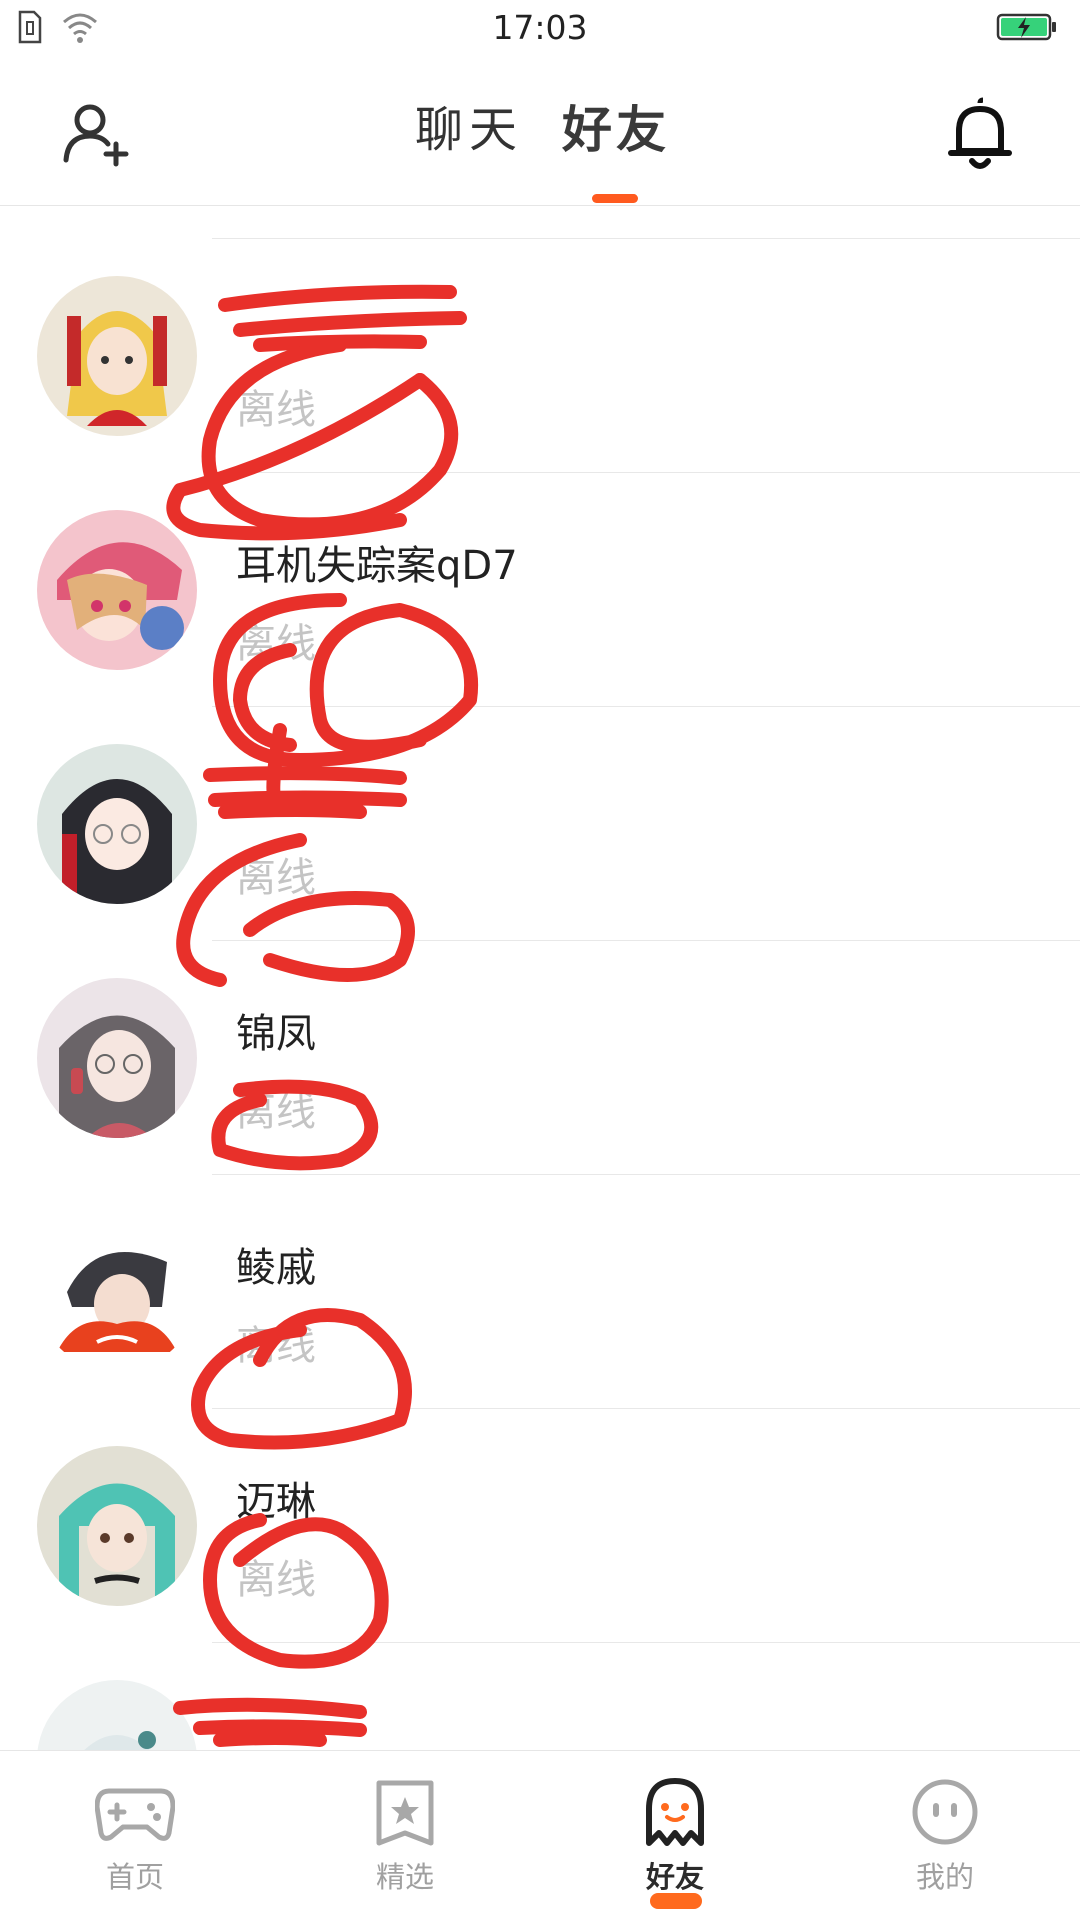  What do you see at coordinates (404, 1877) in the screenshot?
I see `nav-featured-label: 精选` at bounding box center [404, 1877].